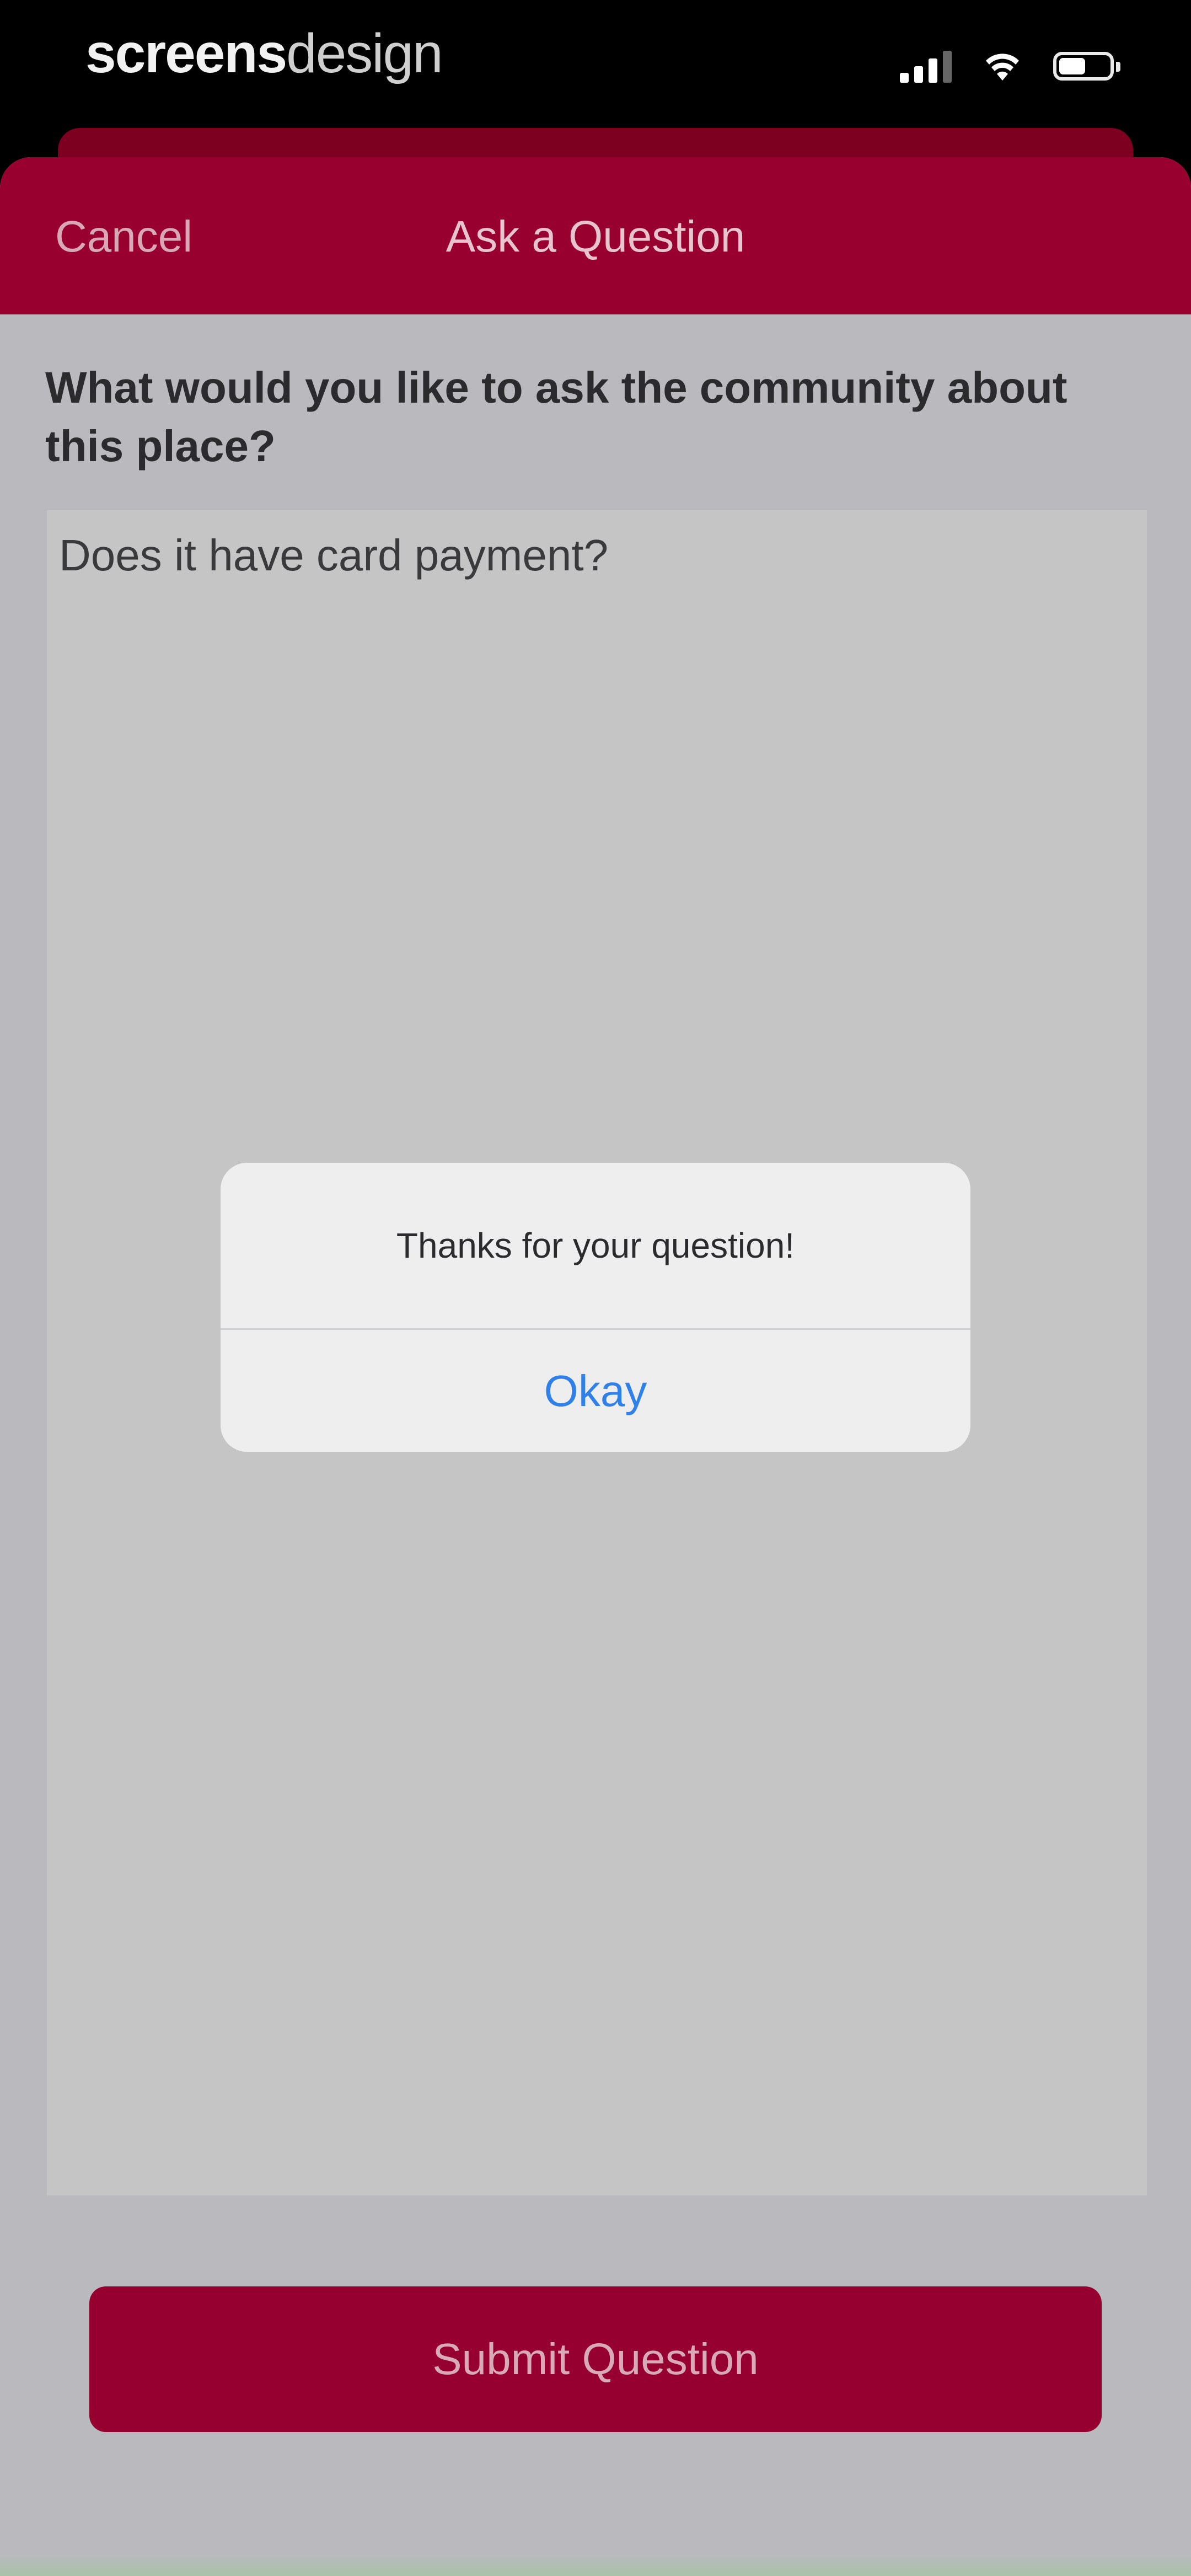  I want to click on status-icons, so click(1010, 66).